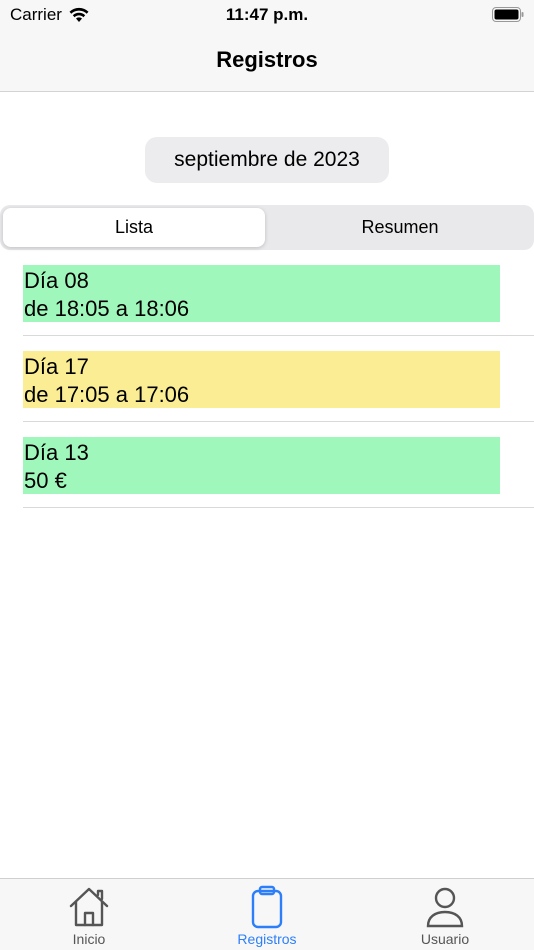 The image size is (534, 950). What do you see at coordinates (107, 308) in the screenshot?
I see `record-detail: de 18:05 a 18:06` at bounding box center [107, 308].